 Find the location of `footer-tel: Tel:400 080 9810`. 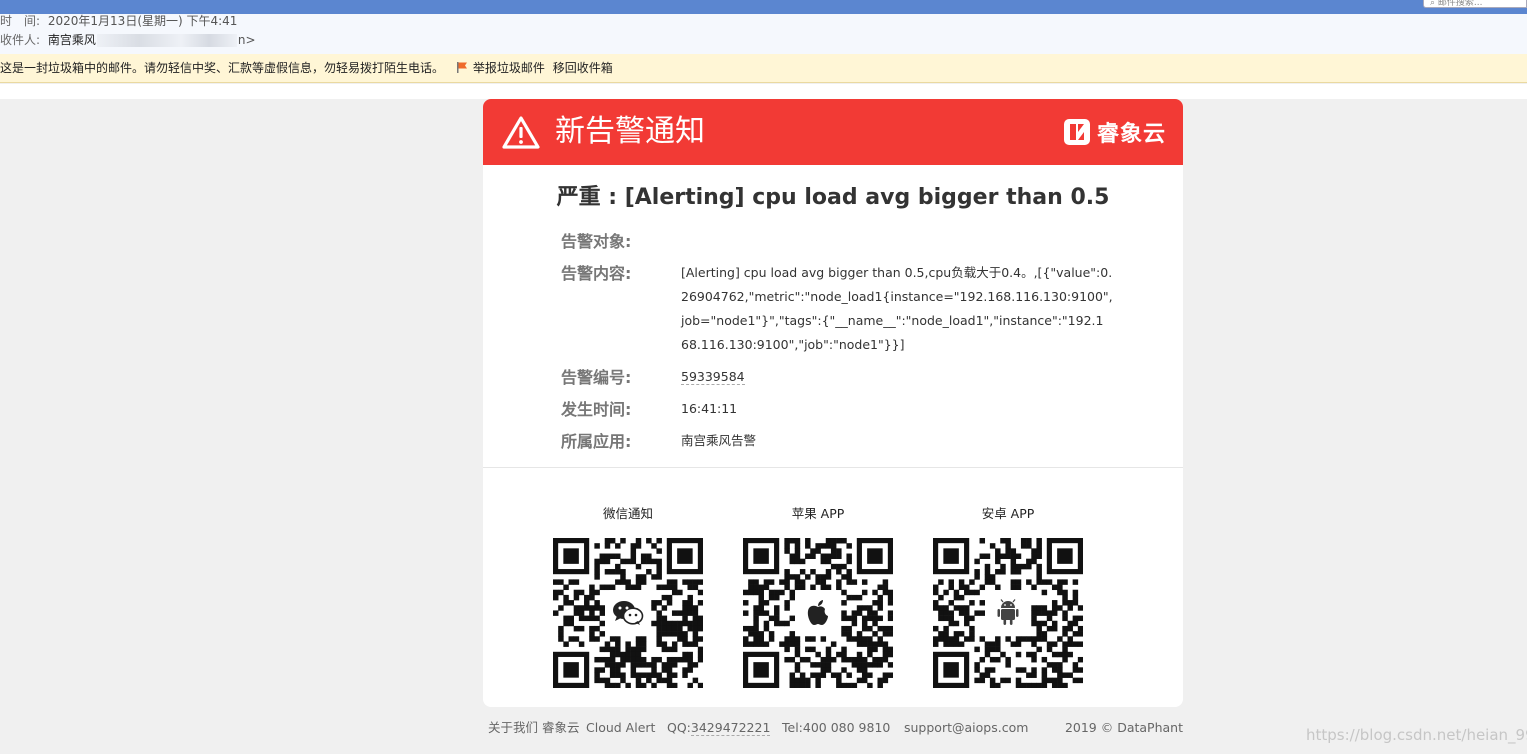

footer-tel: Tel:400 080 9810 is located at coordinates (836, 727).